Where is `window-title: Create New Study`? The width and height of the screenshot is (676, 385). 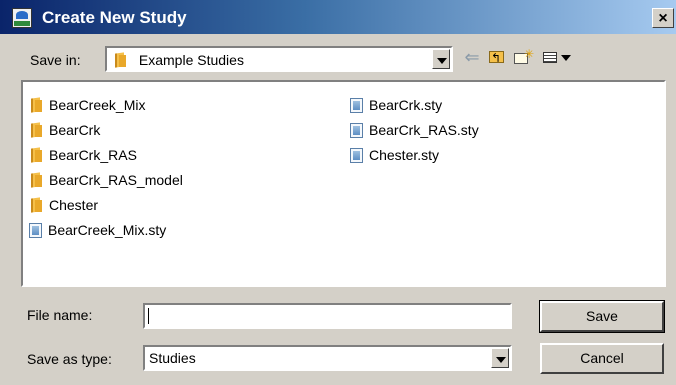 window-title: Create New Study is located at coordinates (114, 17).